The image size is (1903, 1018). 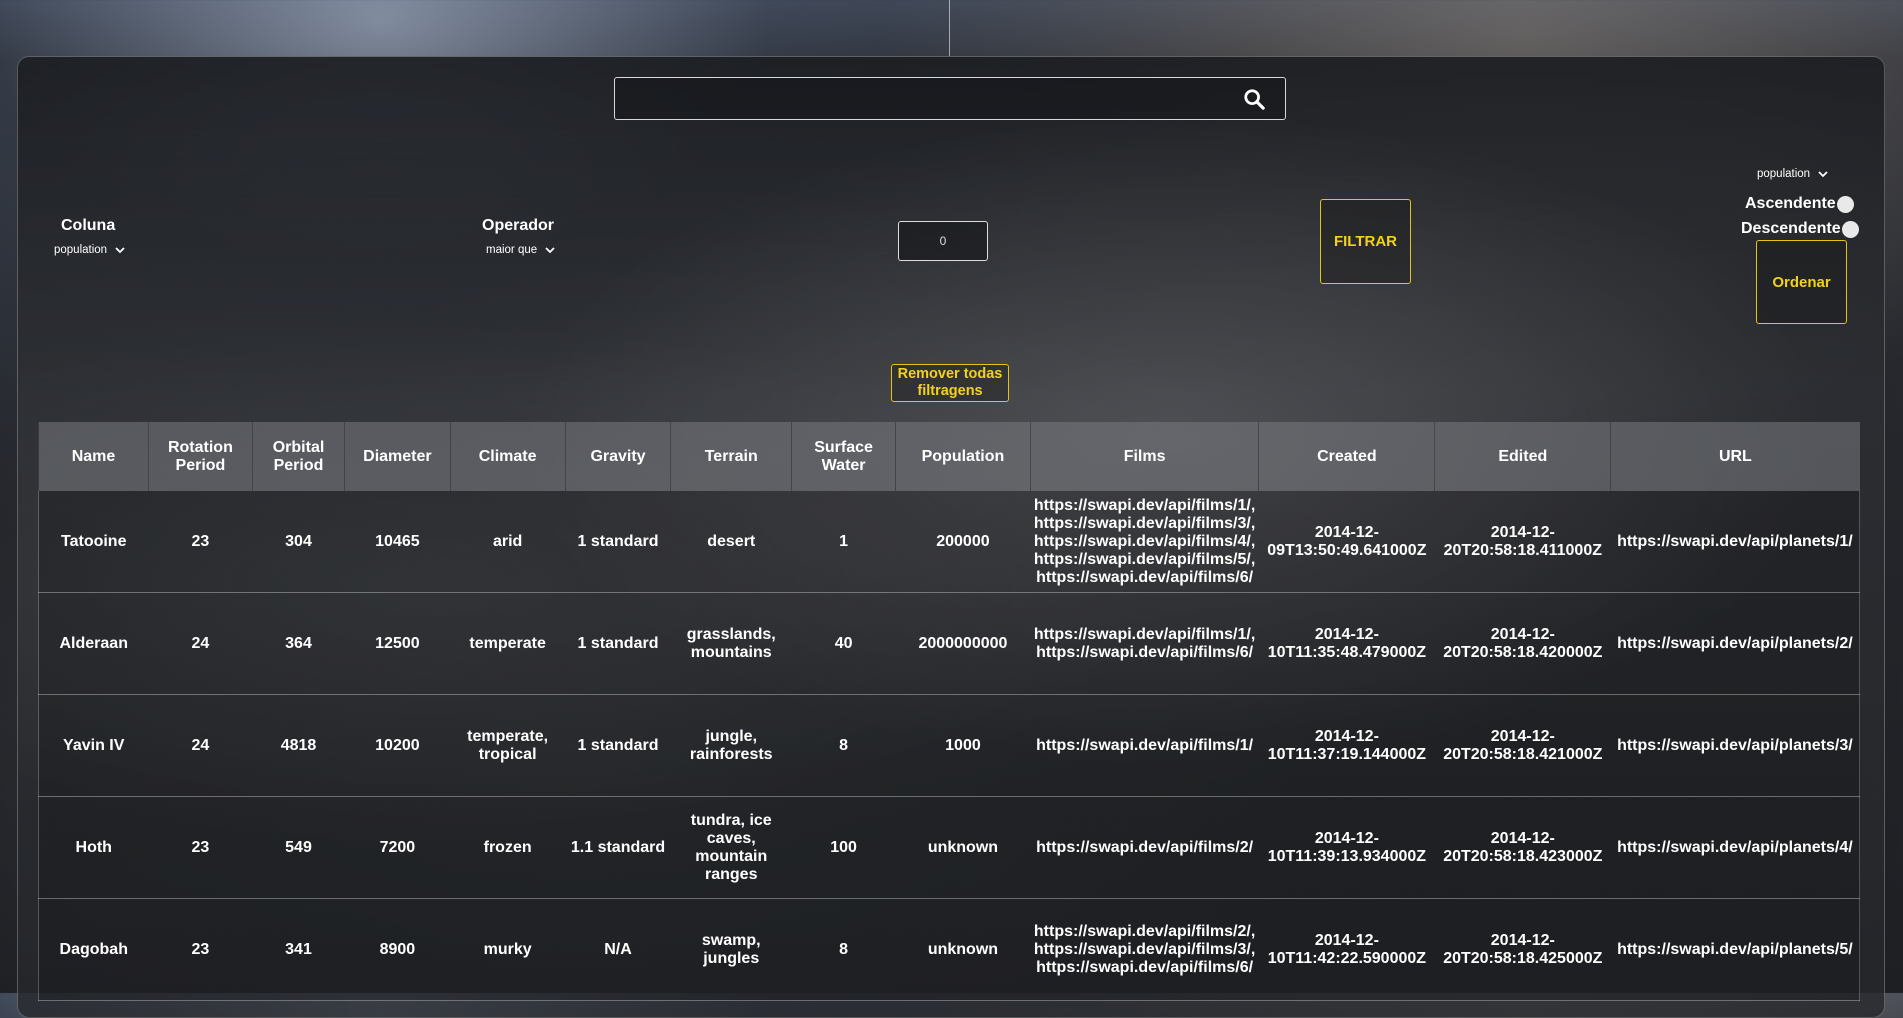 What do you see at coordinates (1522, 949) in the screenshot?
I see `table-cell: 2014-12-20T20:58:18.425000Z` at bounding box center [1522, 949].